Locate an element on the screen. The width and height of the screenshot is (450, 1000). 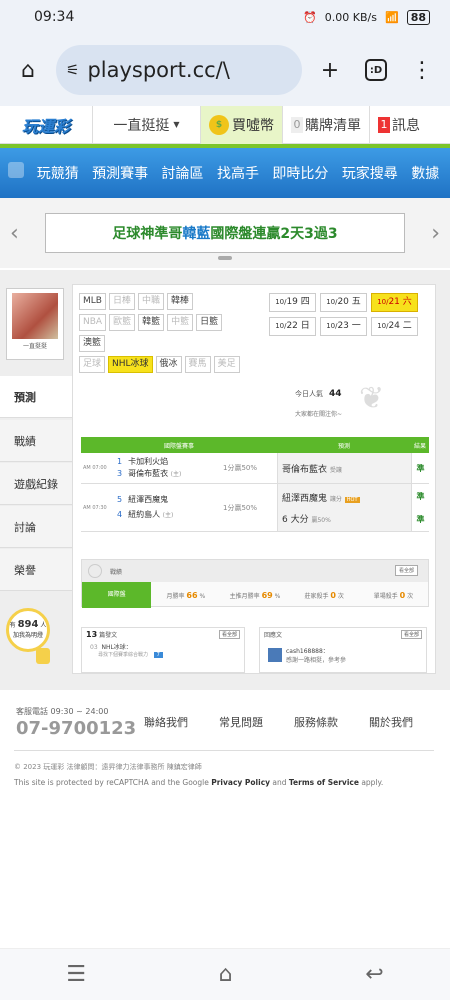
date-chip: 10/24 二 is located at coordinates (394, 326).